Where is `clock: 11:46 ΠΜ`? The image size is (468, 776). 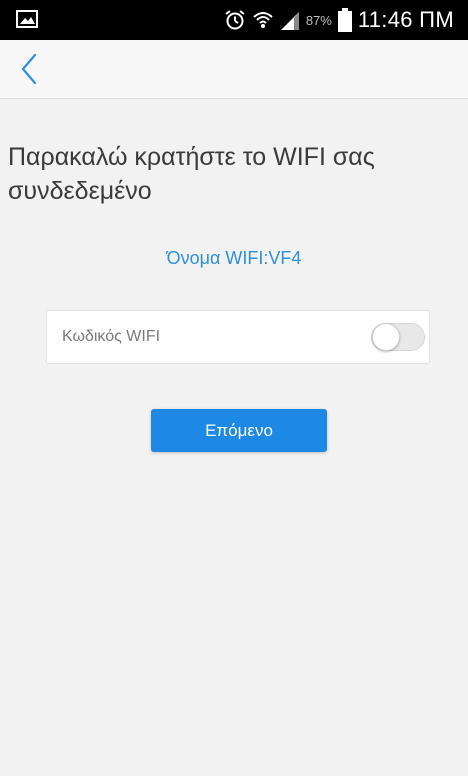
clock: 11:46 ΠΜ is located at coordinates (405, 19).